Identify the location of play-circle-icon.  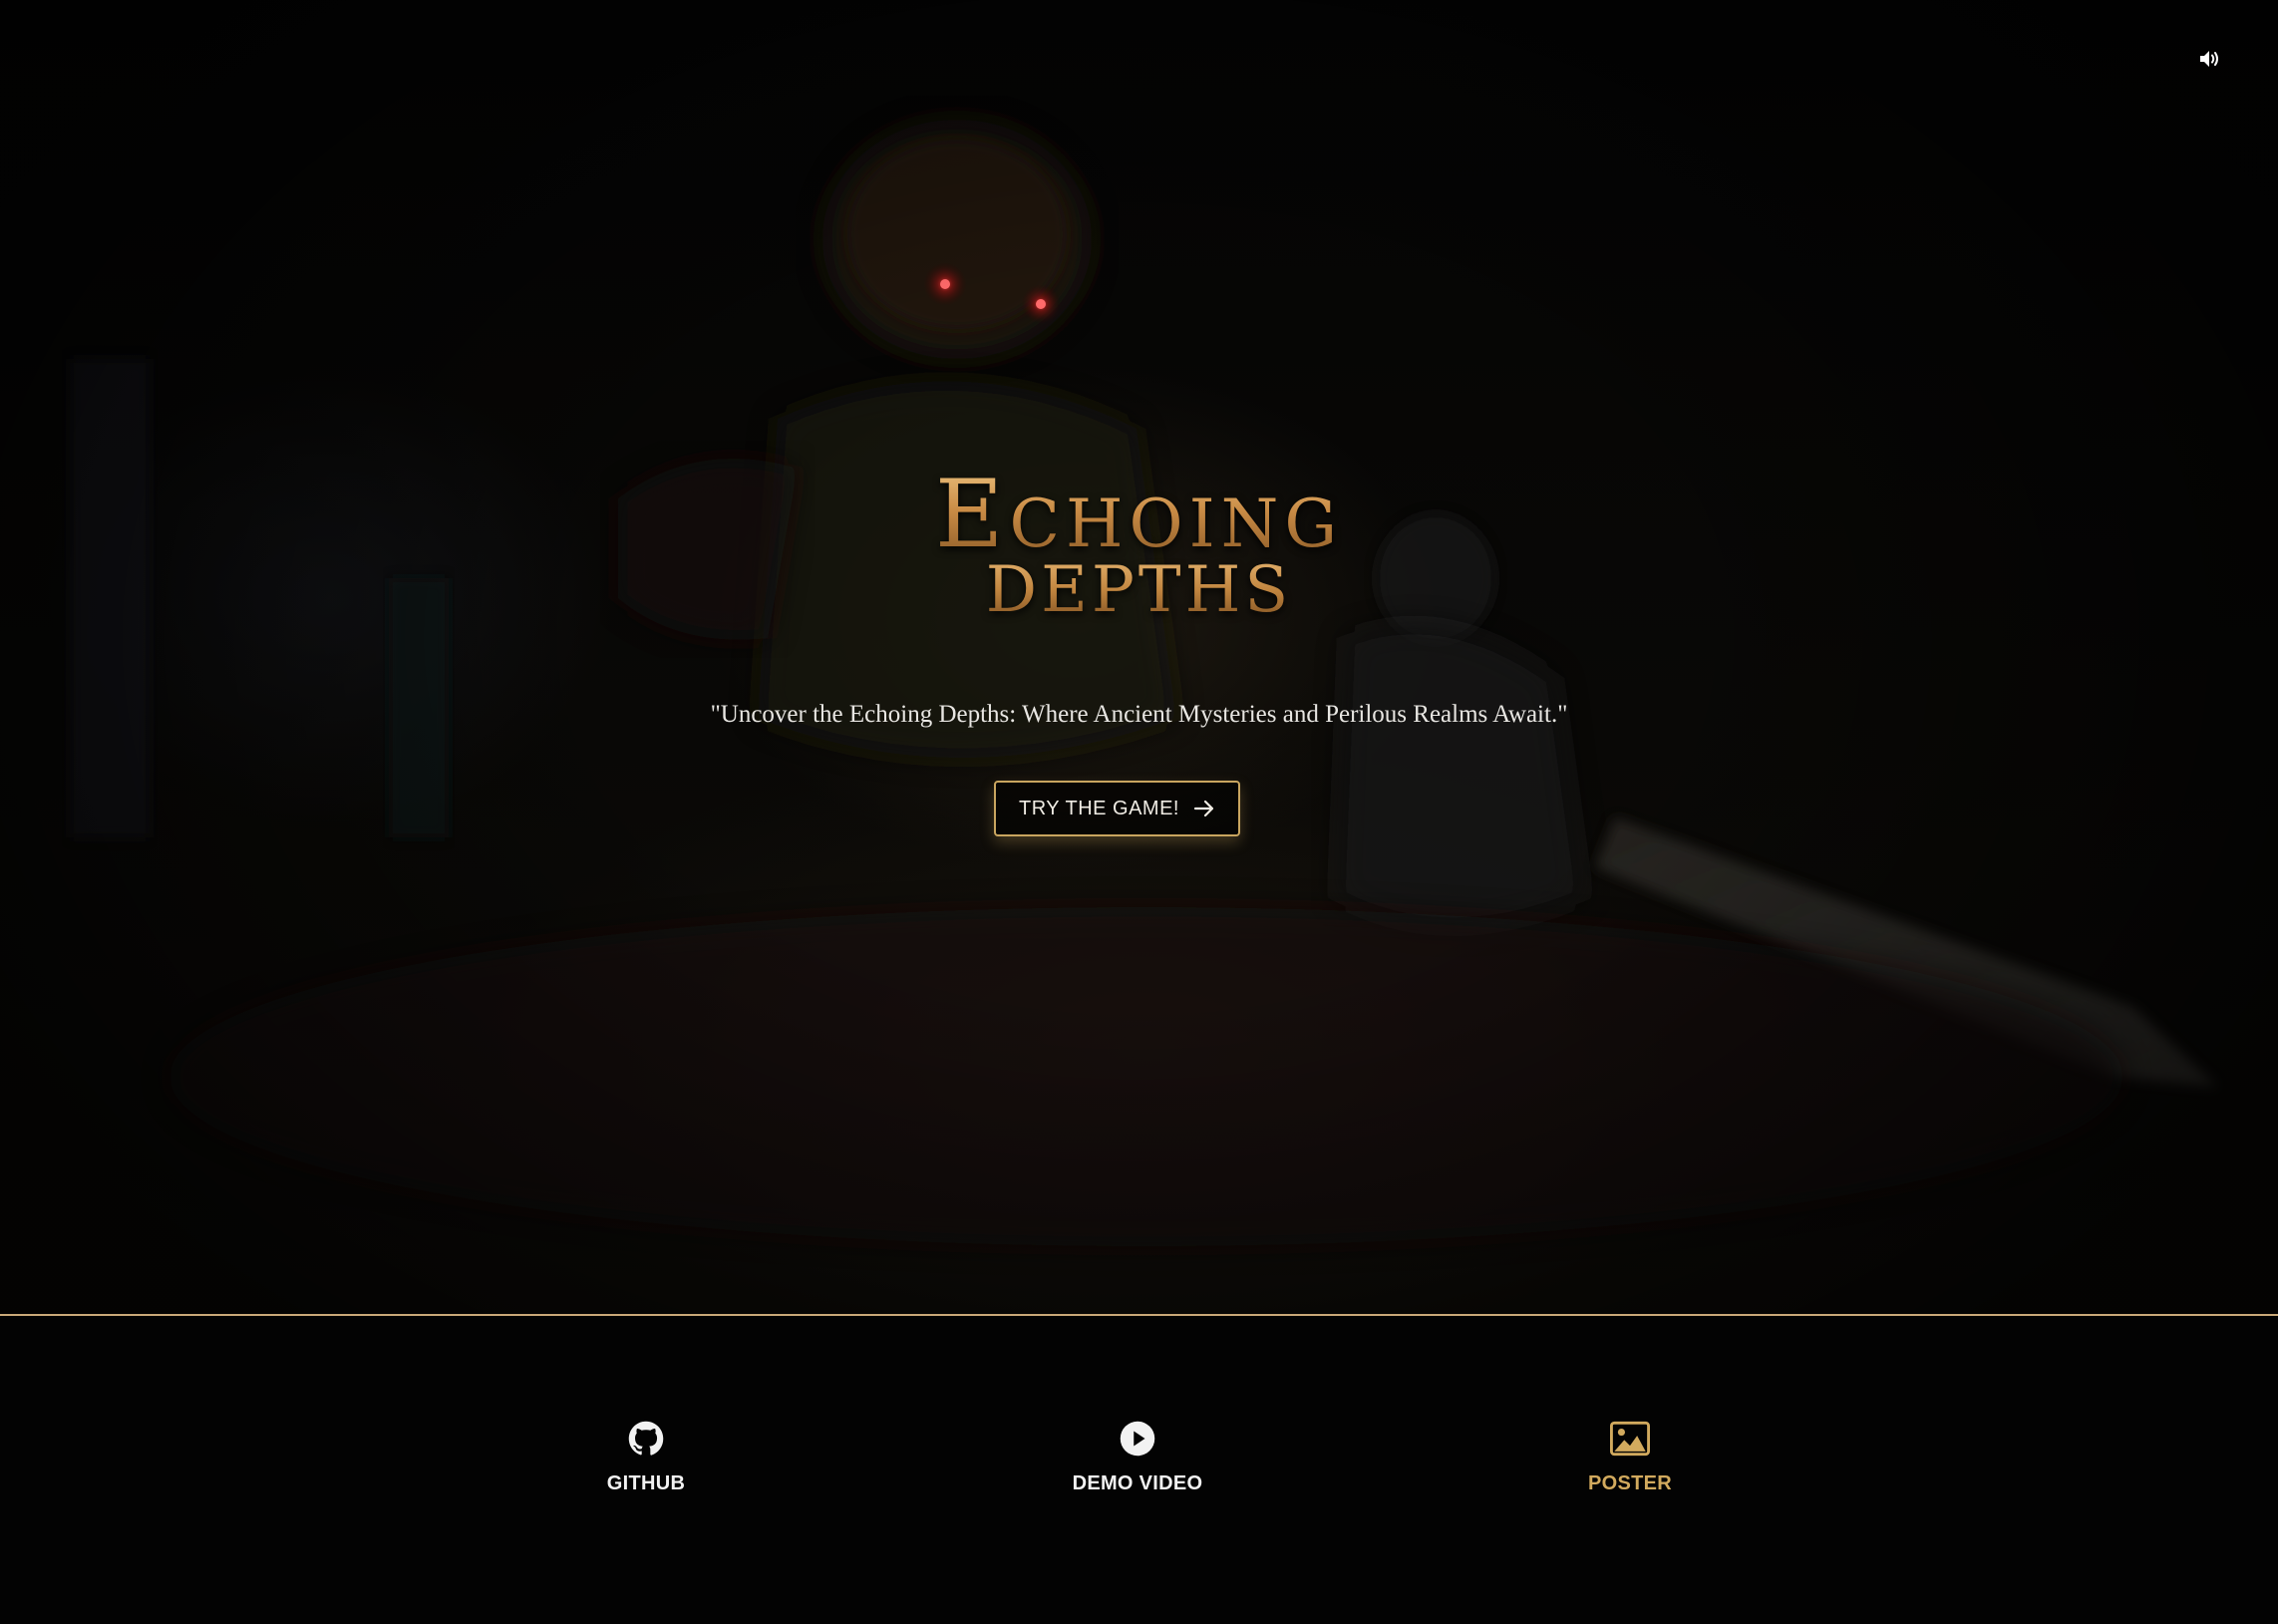
(1137, 1439).